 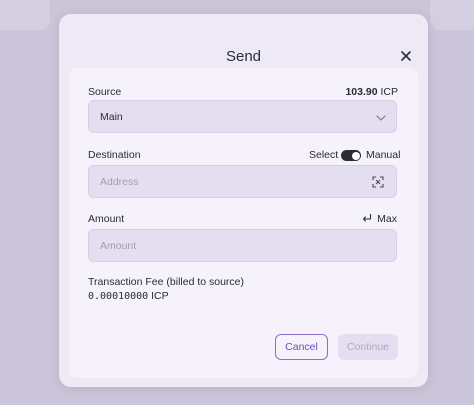 I want to click on return-arrow-icon, so click(x=367, y=217).